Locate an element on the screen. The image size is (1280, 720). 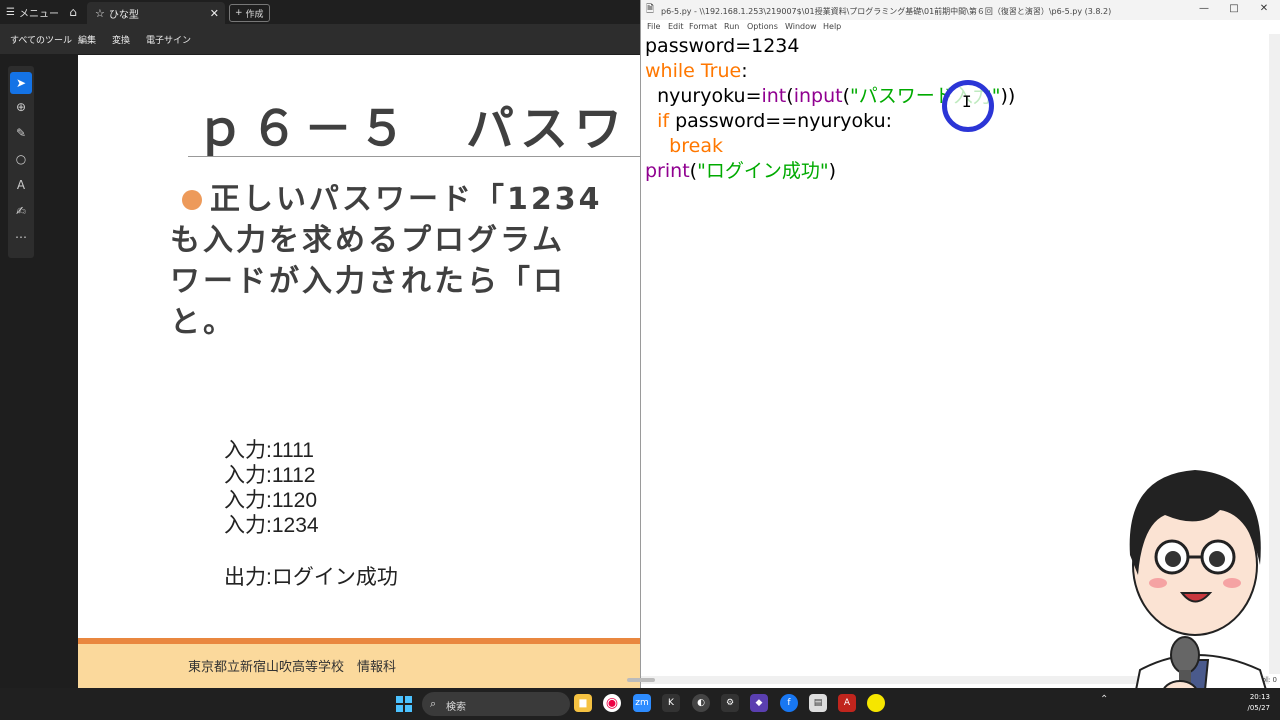
side-tool-rail: ➤ ⊕ ✎ ○ A ✍ ⋯ is located at coordinates (21, 162).